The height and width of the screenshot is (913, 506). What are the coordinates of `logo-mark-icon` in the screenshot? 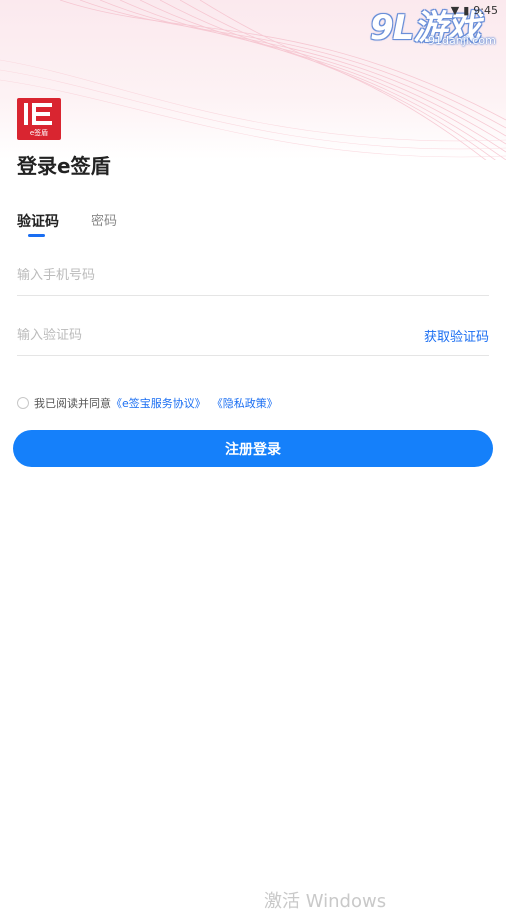 It's located at (38, 114).